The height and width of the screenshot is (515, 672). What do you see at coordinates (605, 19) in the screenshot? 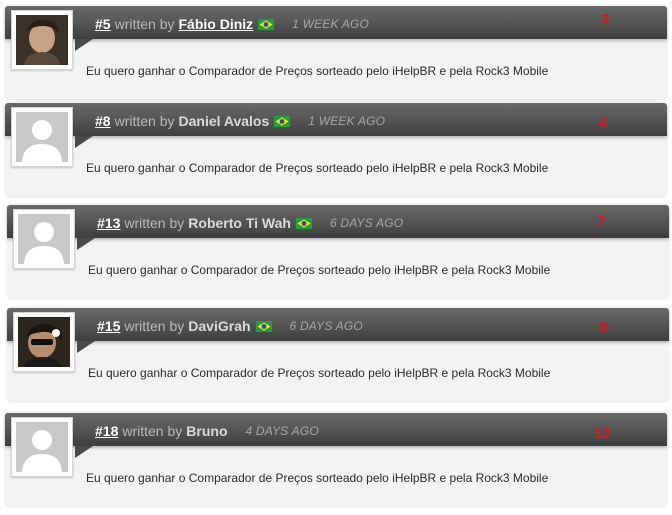
I see `vote-count: 2` at bounding box center [605, 19].